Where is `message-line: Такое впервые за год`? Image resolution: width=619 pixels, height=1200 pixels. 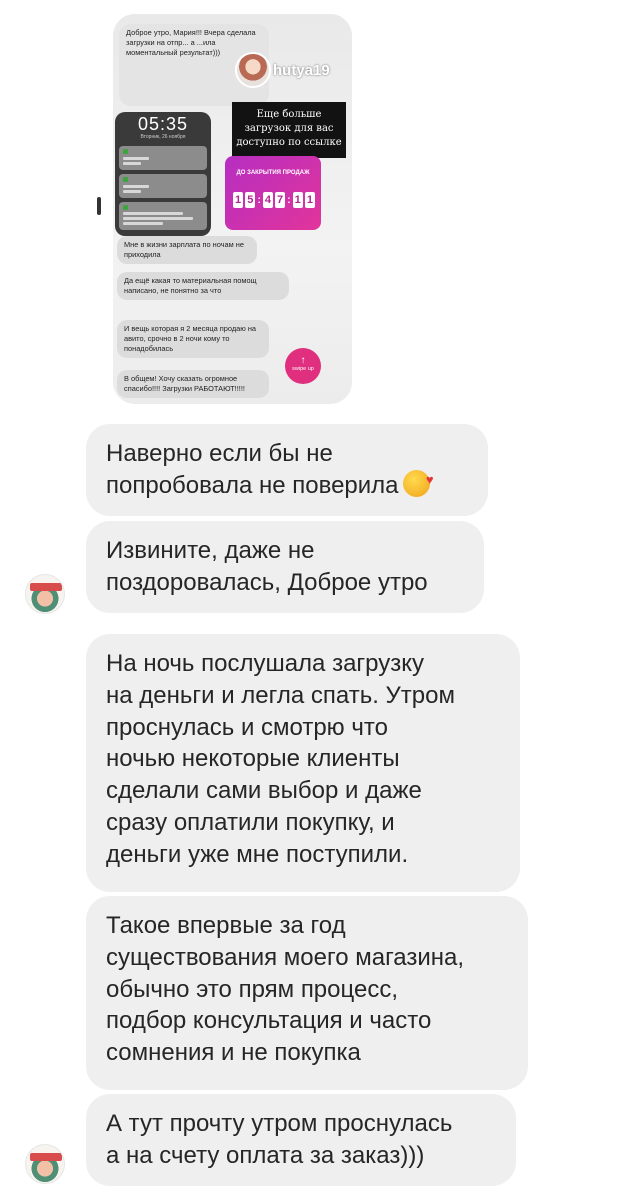
message-line: Такое впервые за год is located at coordinates (226, 925).